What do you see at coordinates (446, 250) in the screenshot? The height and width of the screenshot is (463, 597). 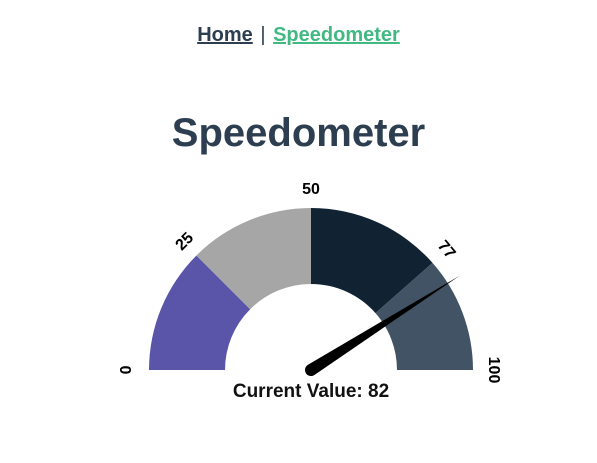 I see `tick-label-77: 77` at bounding box center [446, 250].